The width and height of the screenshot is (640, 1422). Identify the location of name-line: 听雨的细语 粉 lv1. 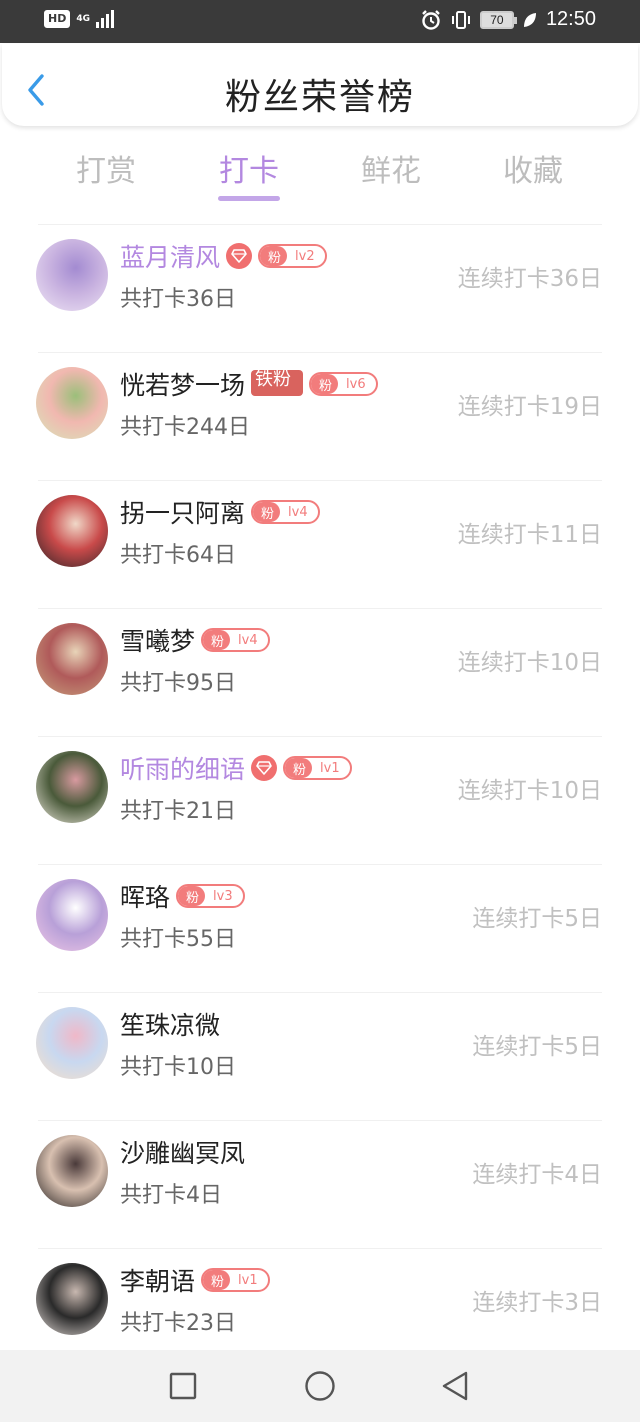
(236, 768).